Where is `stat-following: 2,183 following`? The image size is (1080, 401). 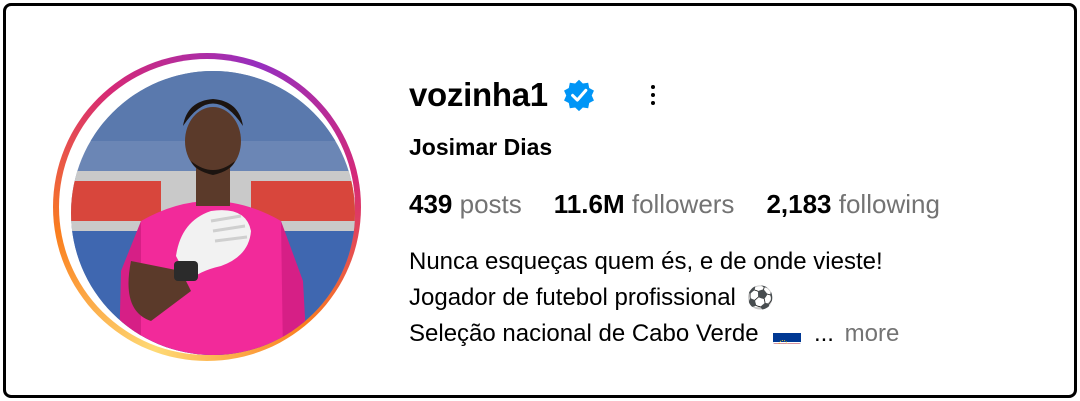
stat-following: 2,183 following is located at coordinates (852, 204).